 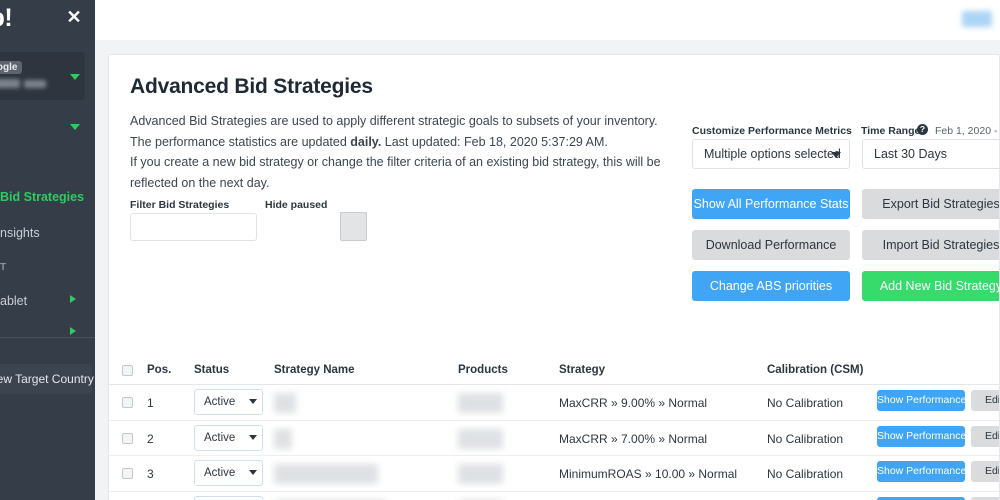 What do you see at coordinates (150, 438) in the screenshot?
I see `cell-pos: 2` at bounding box center [150, 438].